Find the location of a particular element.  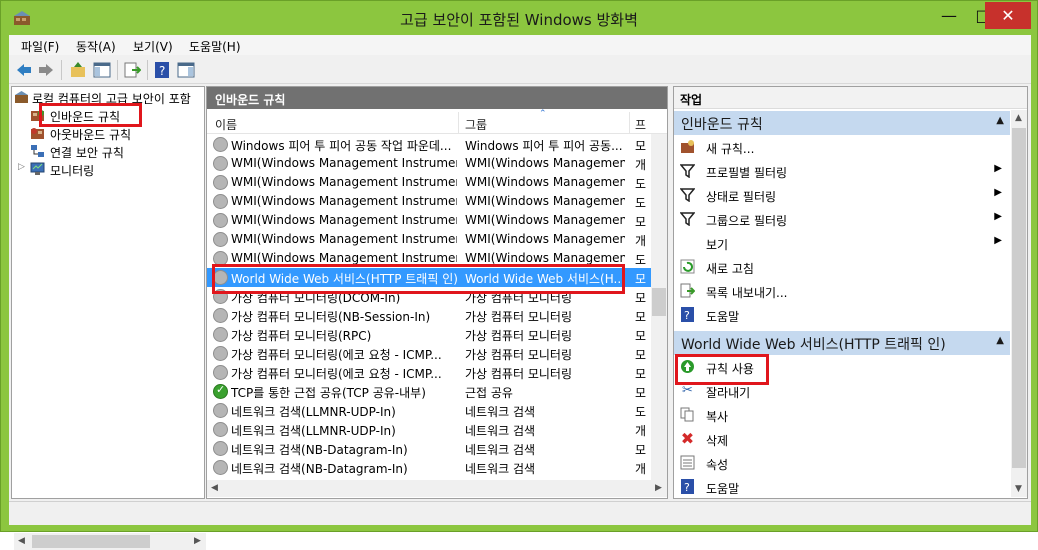

action-enable-rule: 규칙 사용 is located at coordinates (842, 367).